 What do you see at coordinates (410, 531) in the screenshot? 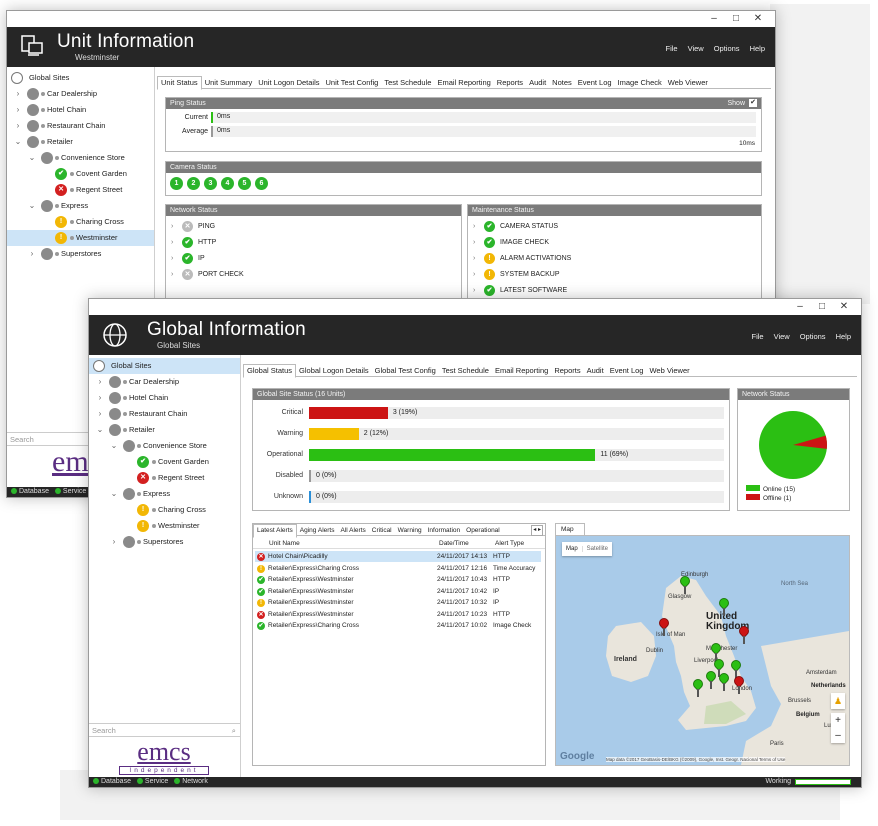
I see `alert-tab-warning: Warning` at bounding box center [410, 531].